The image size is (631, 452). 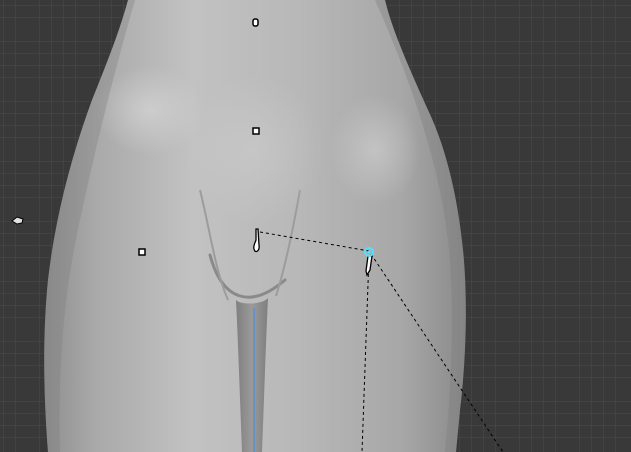 I want to click on belly-highlight, so click(x=255, y=150).